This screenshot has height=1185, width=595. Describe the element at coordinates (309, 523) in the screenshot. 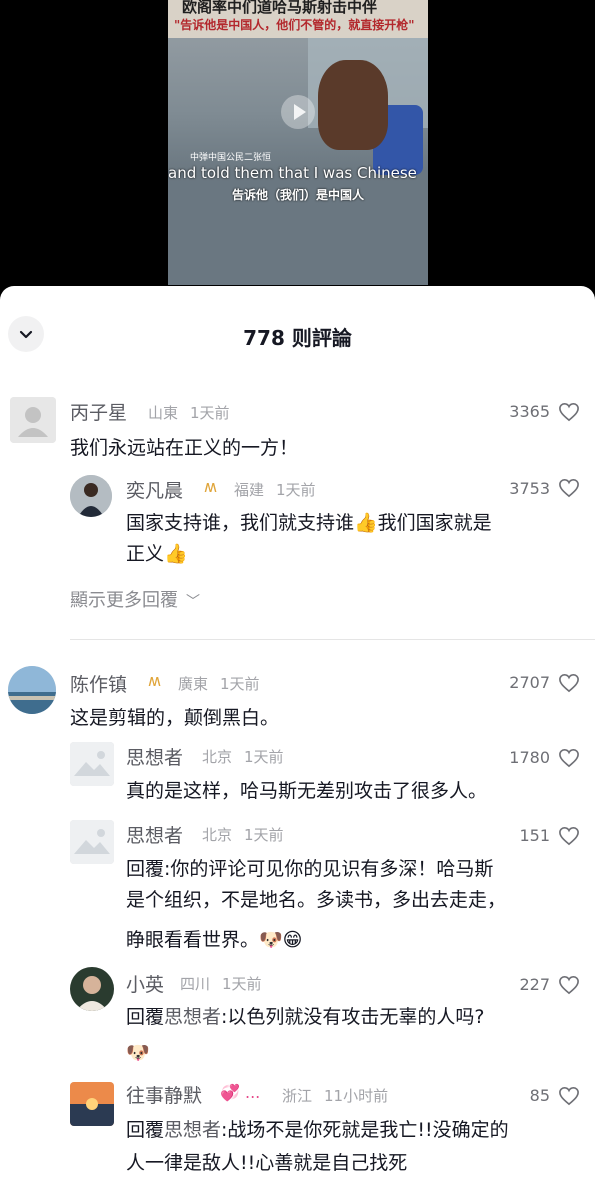

I see `reply-text: 国家支持谁，我们就支持谁👍我们国家就是` at that location.